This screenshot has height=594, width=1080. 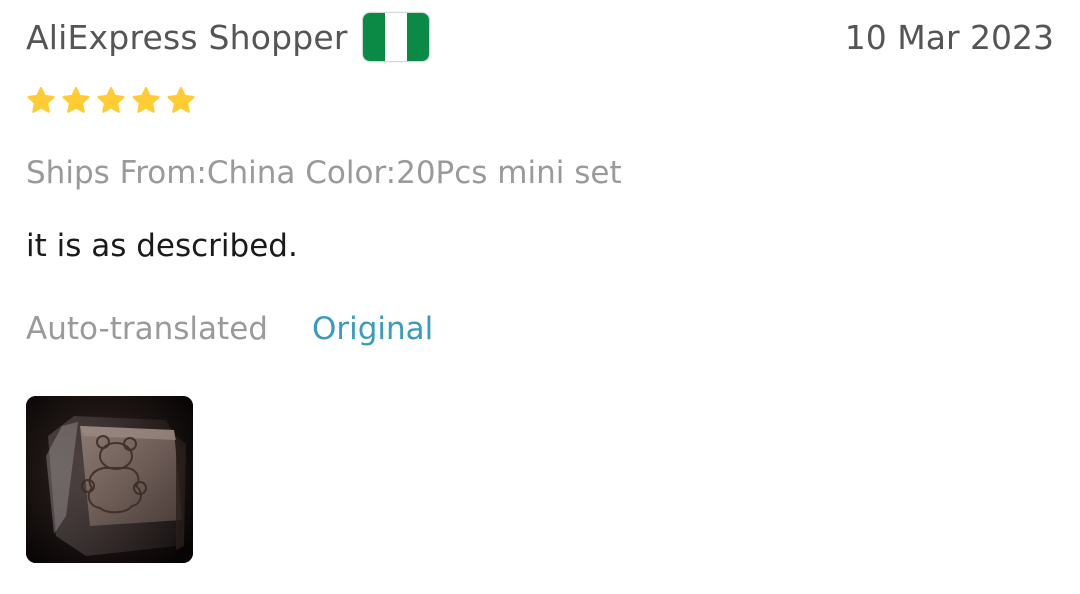 I want to click on review-text: it is as described., so click(x=162, y=246).